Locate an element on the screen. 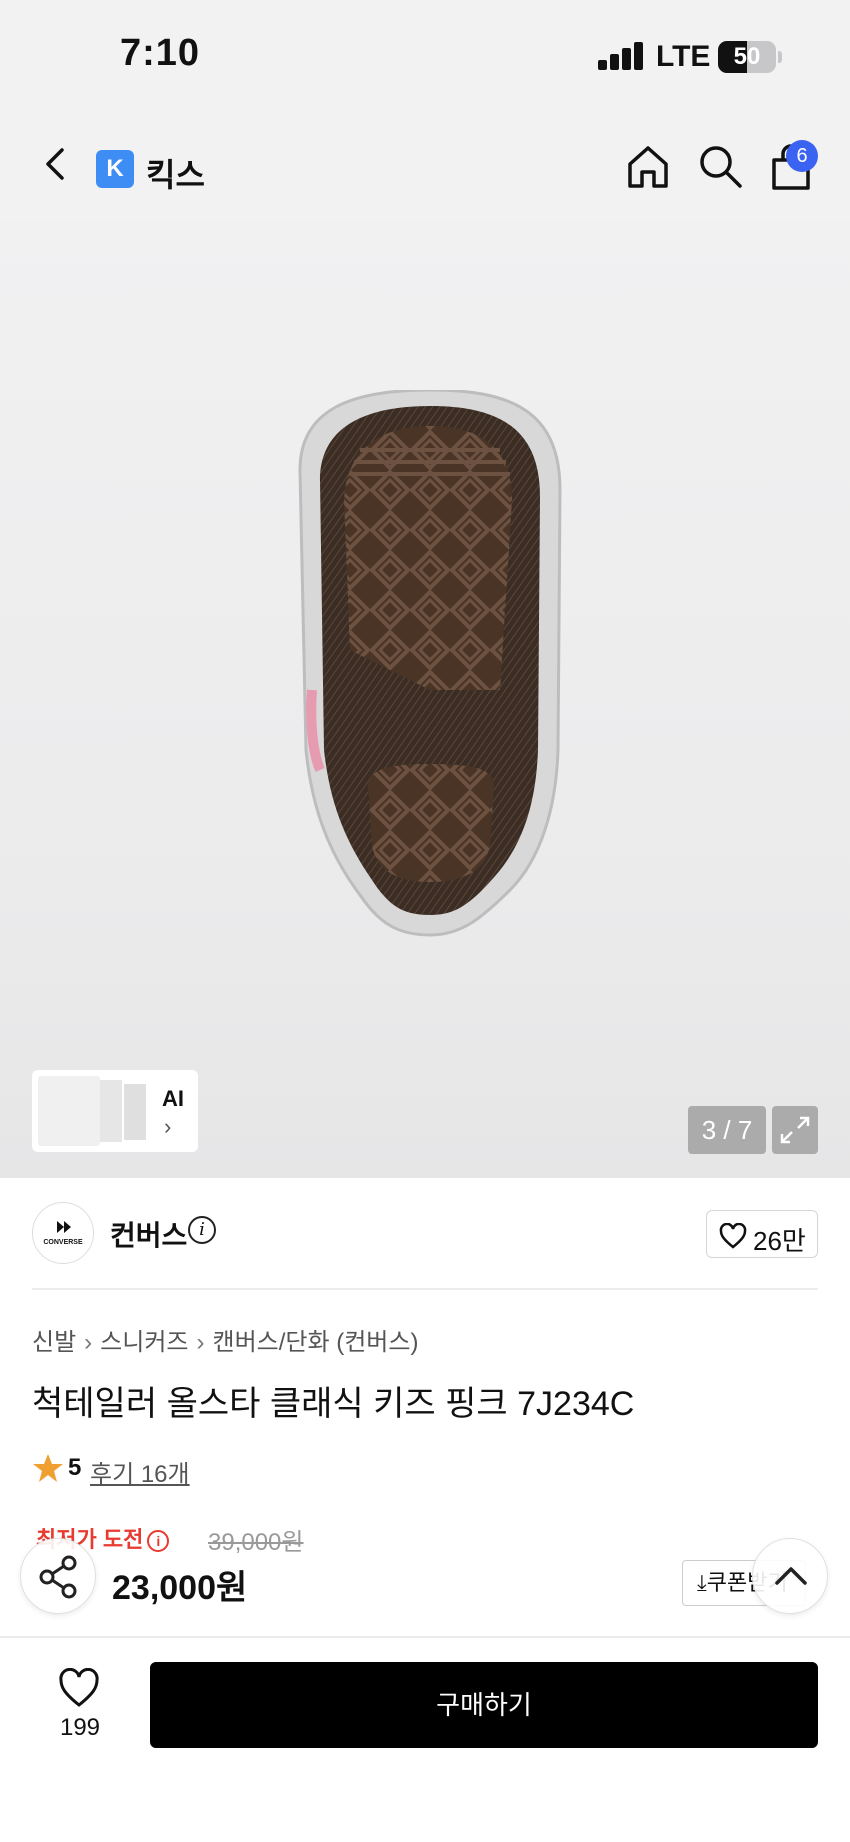 This screenshot has height=1842, width=850. battery-icon: 50 is located at coordinates (747, 57).